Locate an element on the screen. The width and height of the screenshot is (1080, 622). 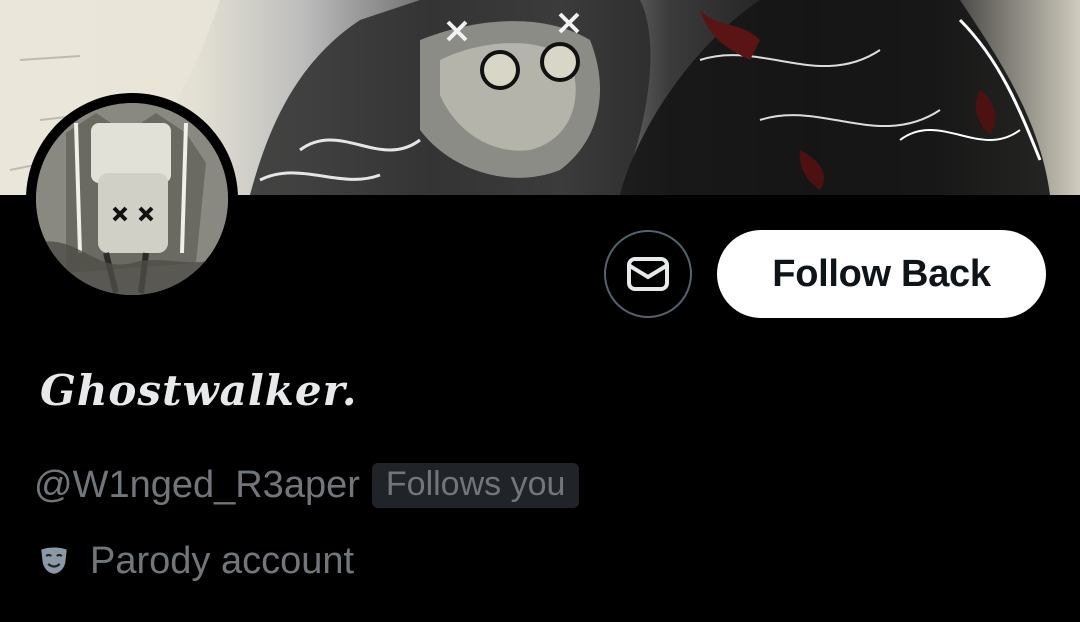
avatar-image is located at coordinates (132, 199).